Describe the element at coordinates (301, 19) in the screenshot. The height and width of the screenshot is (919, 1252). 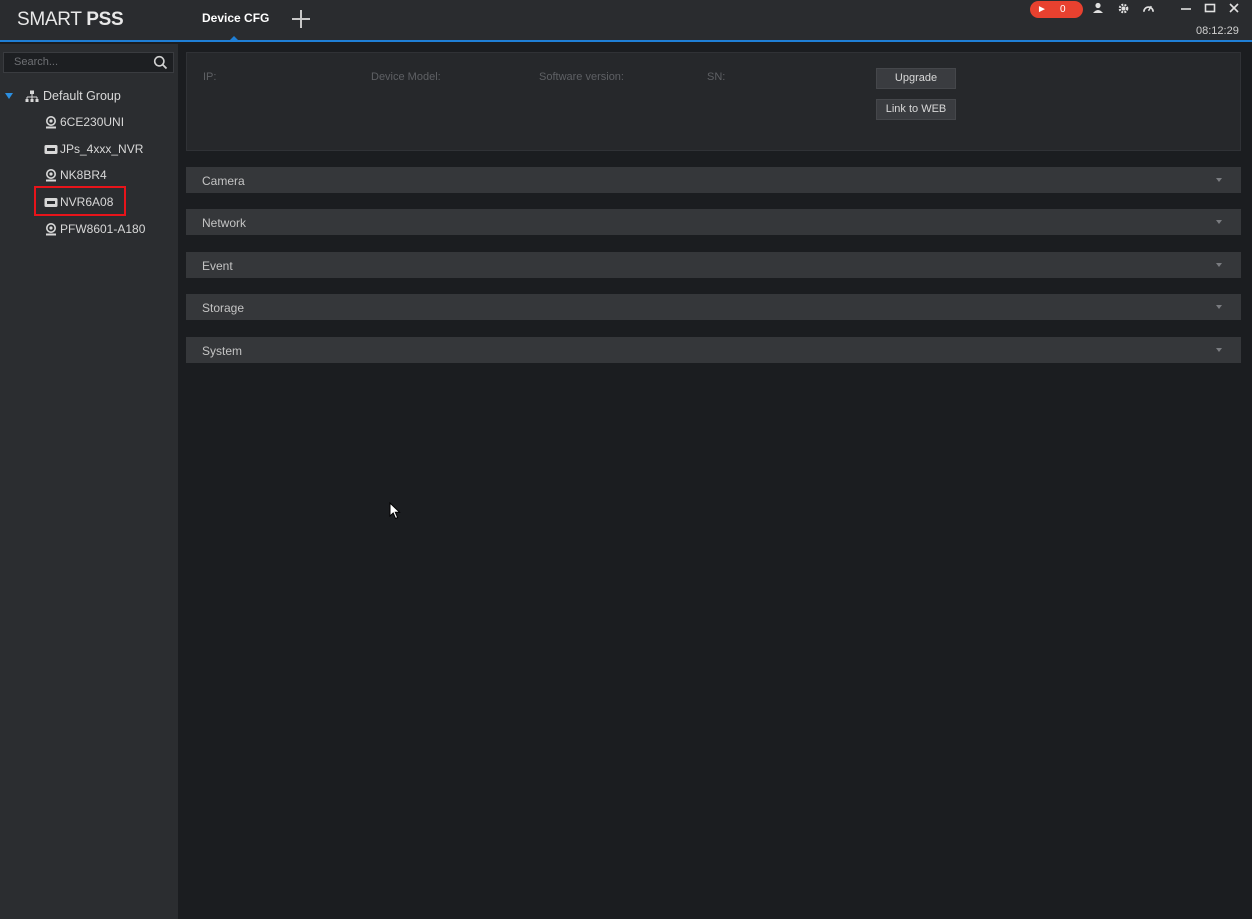
I see `add-tab-icon` at that location.